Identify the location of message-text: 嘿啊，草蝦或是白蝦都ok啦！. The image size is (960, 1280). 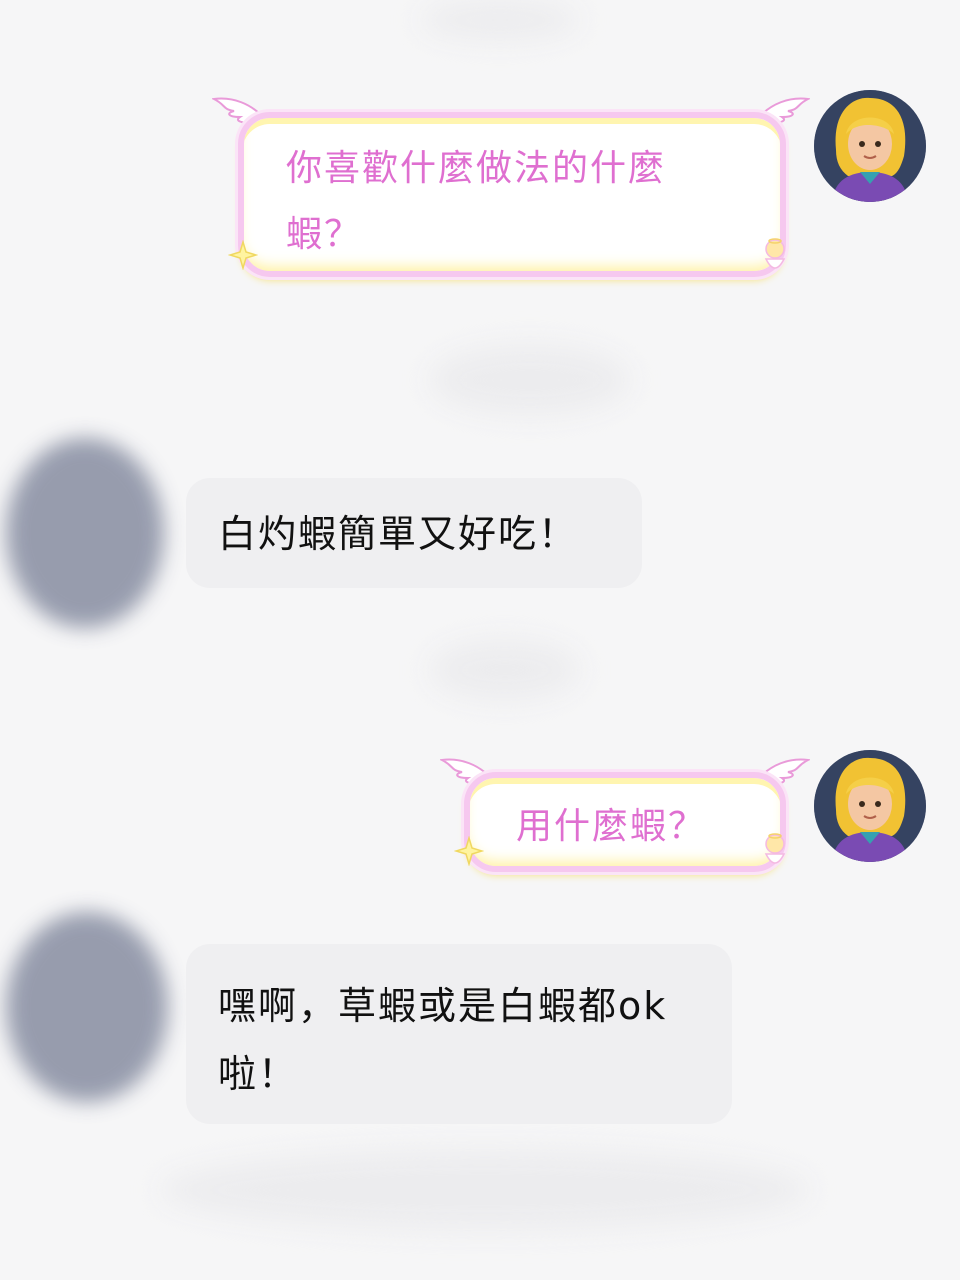
(443, 1040).